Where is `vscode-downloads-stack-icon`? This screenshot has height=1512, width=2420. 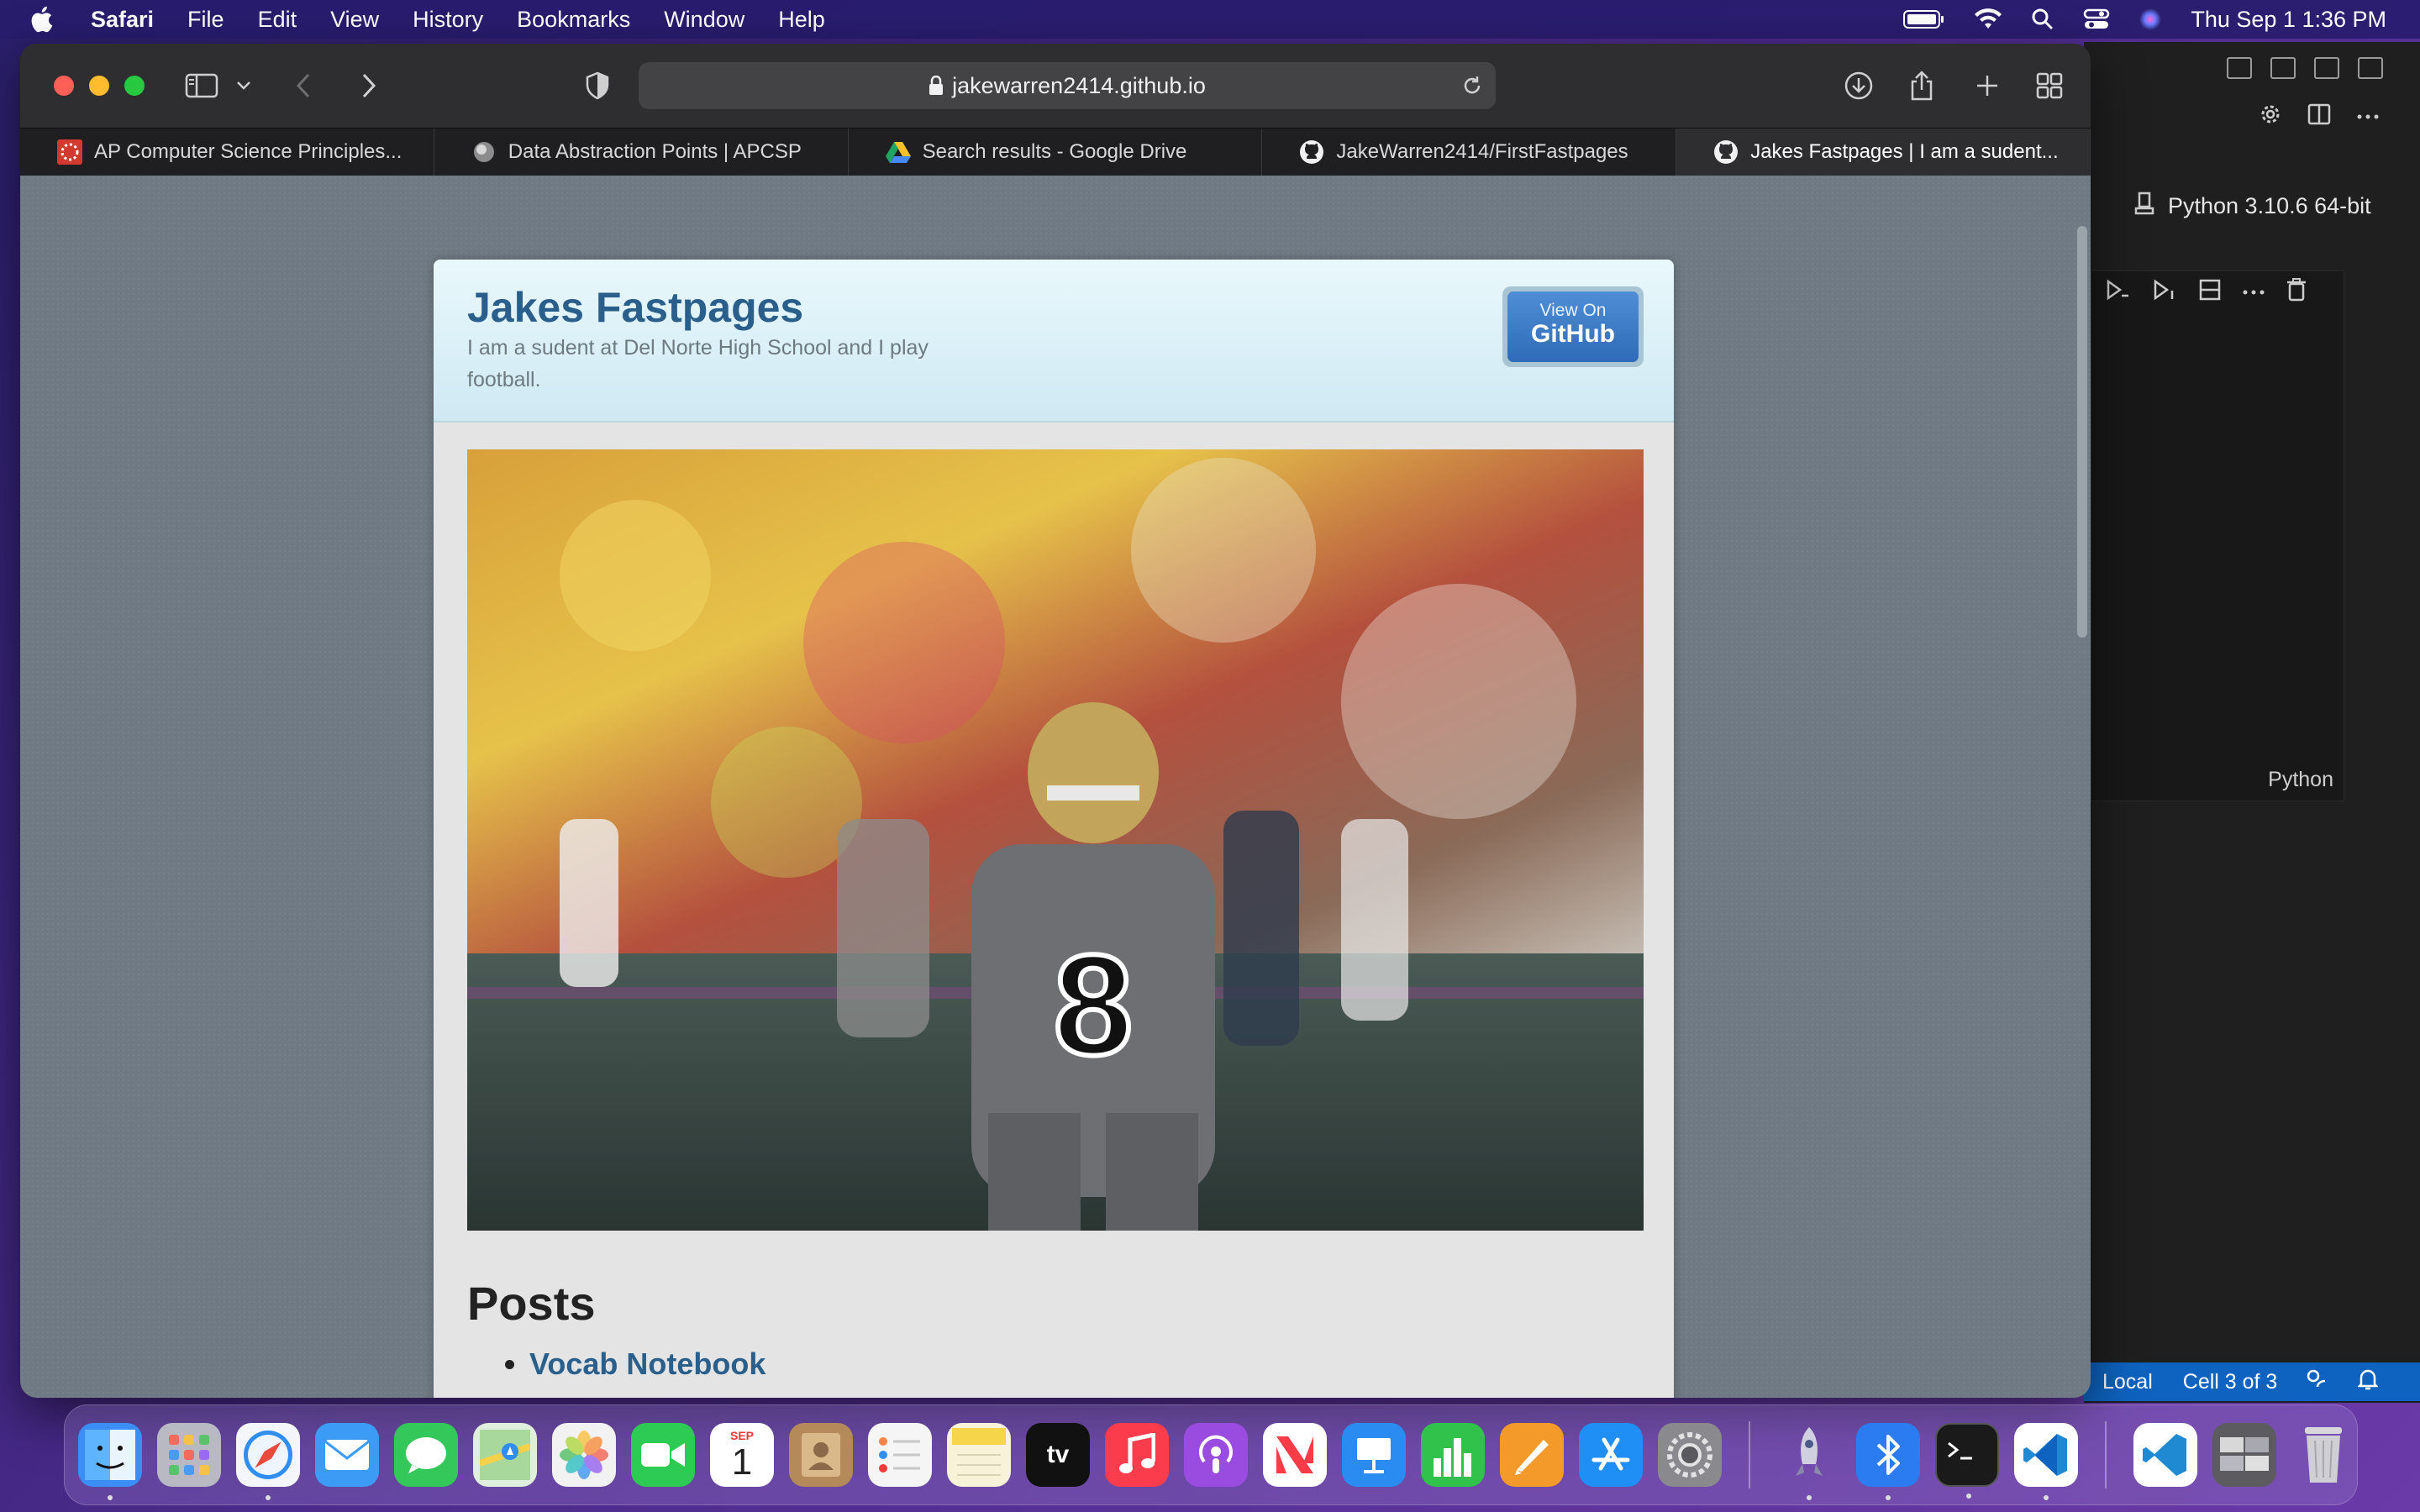 vscode-downloads-stack-icon is located at coordinates (2165, 1455).